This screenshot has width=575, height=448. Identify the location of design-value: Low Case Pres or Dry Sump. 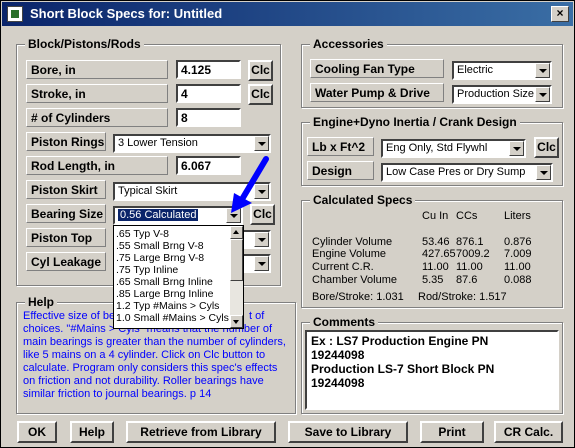
(456, 172).